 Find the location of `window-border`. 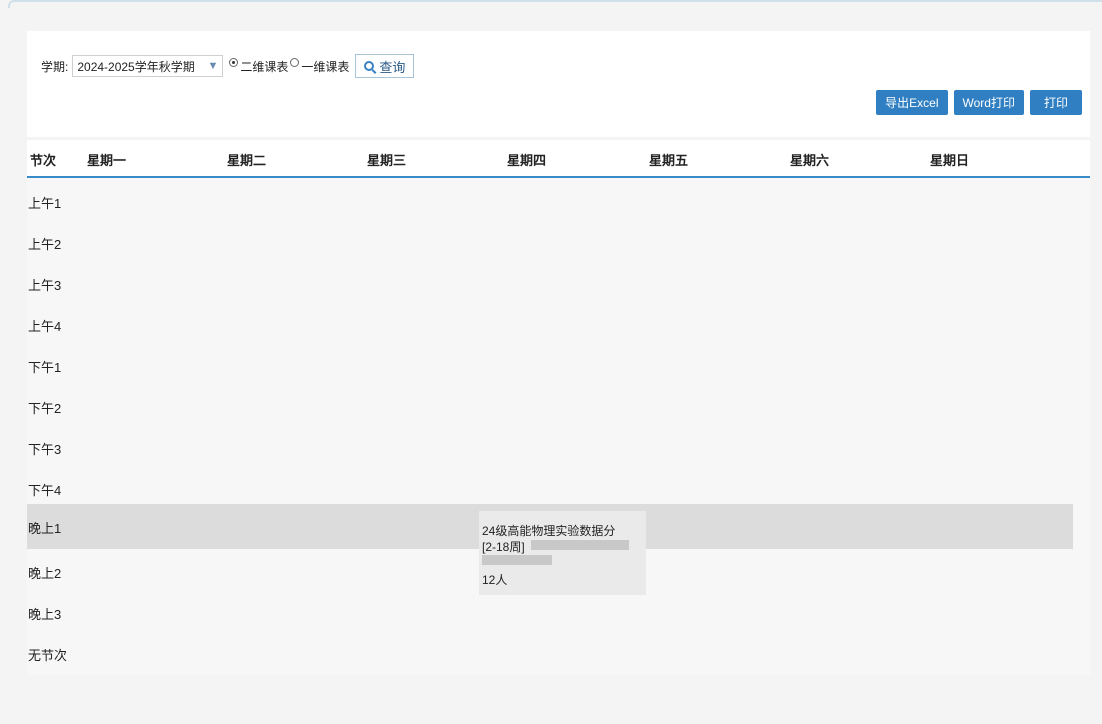

window-border is located at coordinates (555, 4).